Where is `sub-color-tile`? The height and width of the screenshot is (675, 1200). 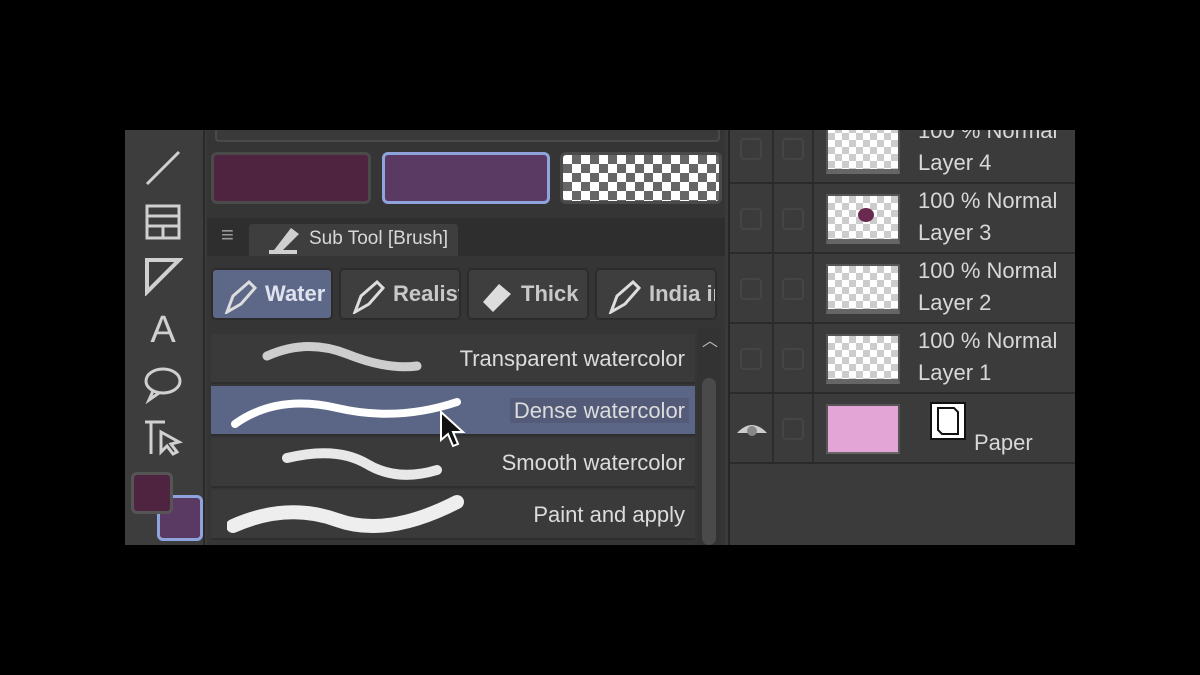 sub-color-tile is located at coordinates (466, 178).